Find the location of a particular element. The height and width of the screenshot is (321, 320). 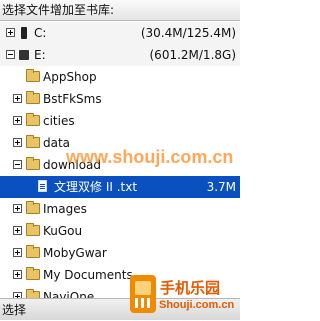

drive-icon is located at coordinates (24, 55).